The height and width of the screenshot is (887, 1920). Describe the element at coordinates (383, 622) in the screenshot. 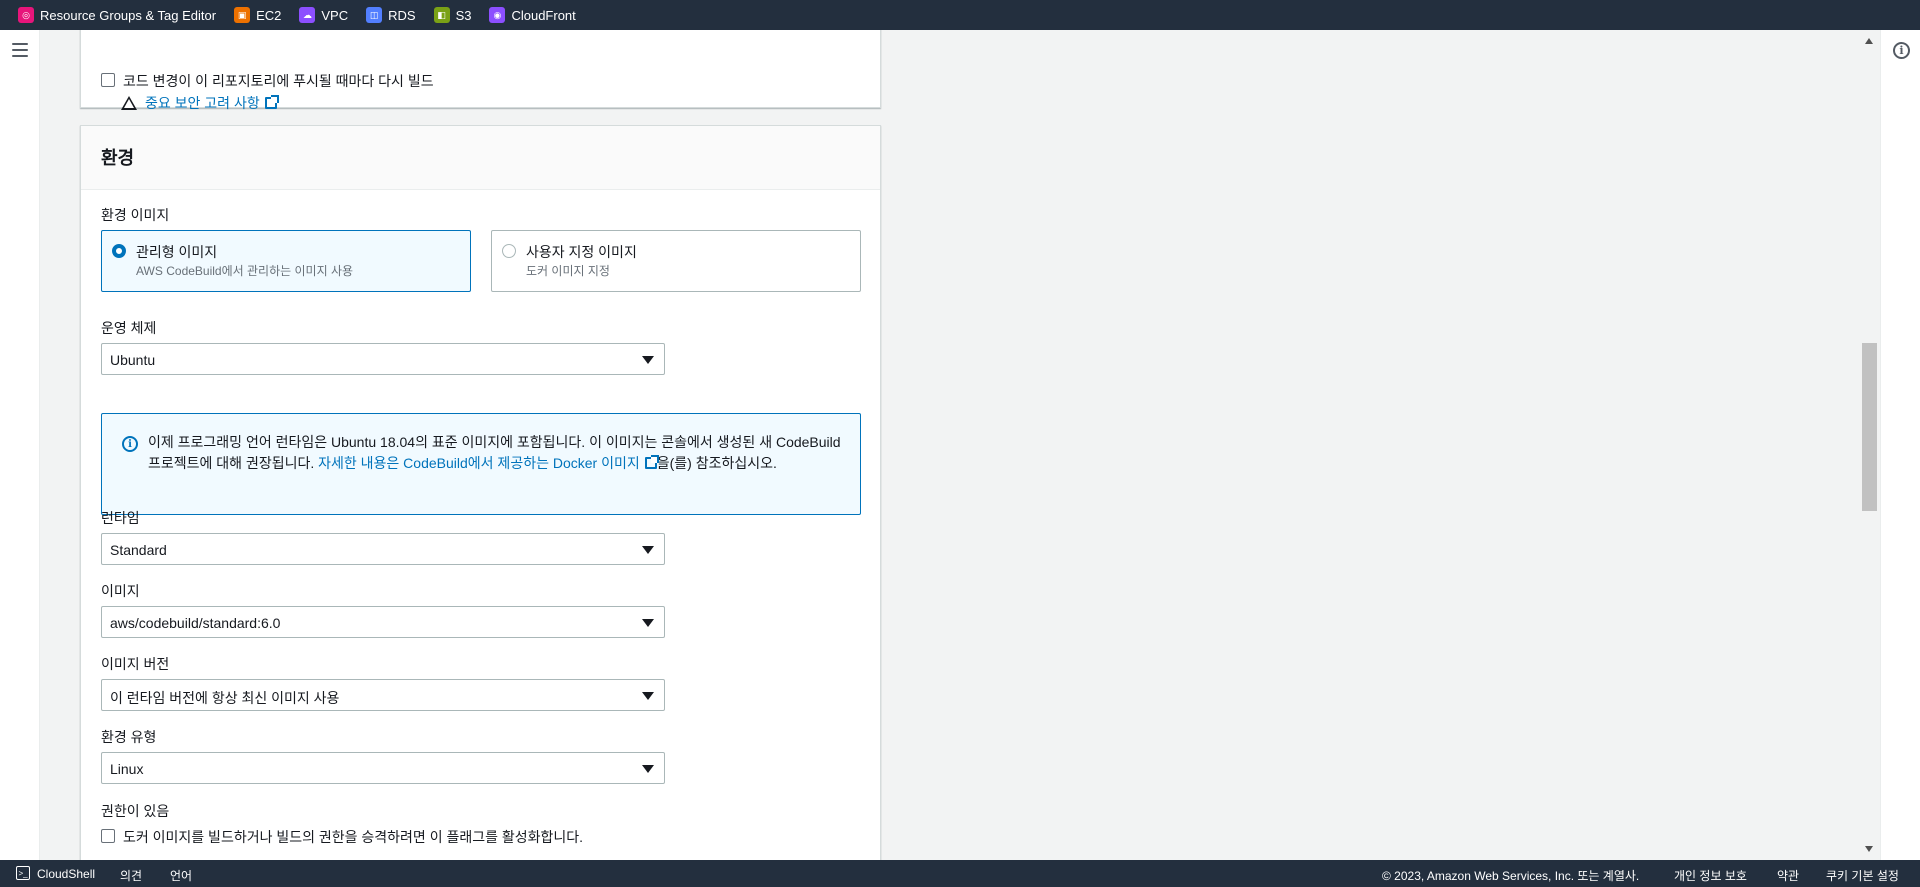

I see `image-select: aws/codebuild/standard:6.0` at that location.